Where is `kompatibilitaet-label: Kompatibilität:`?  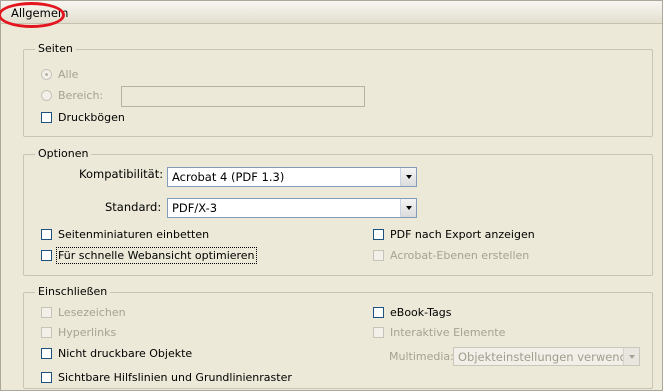 kompatibilitaet-label: Kompatibilität: is located at coordinates (121, 174).